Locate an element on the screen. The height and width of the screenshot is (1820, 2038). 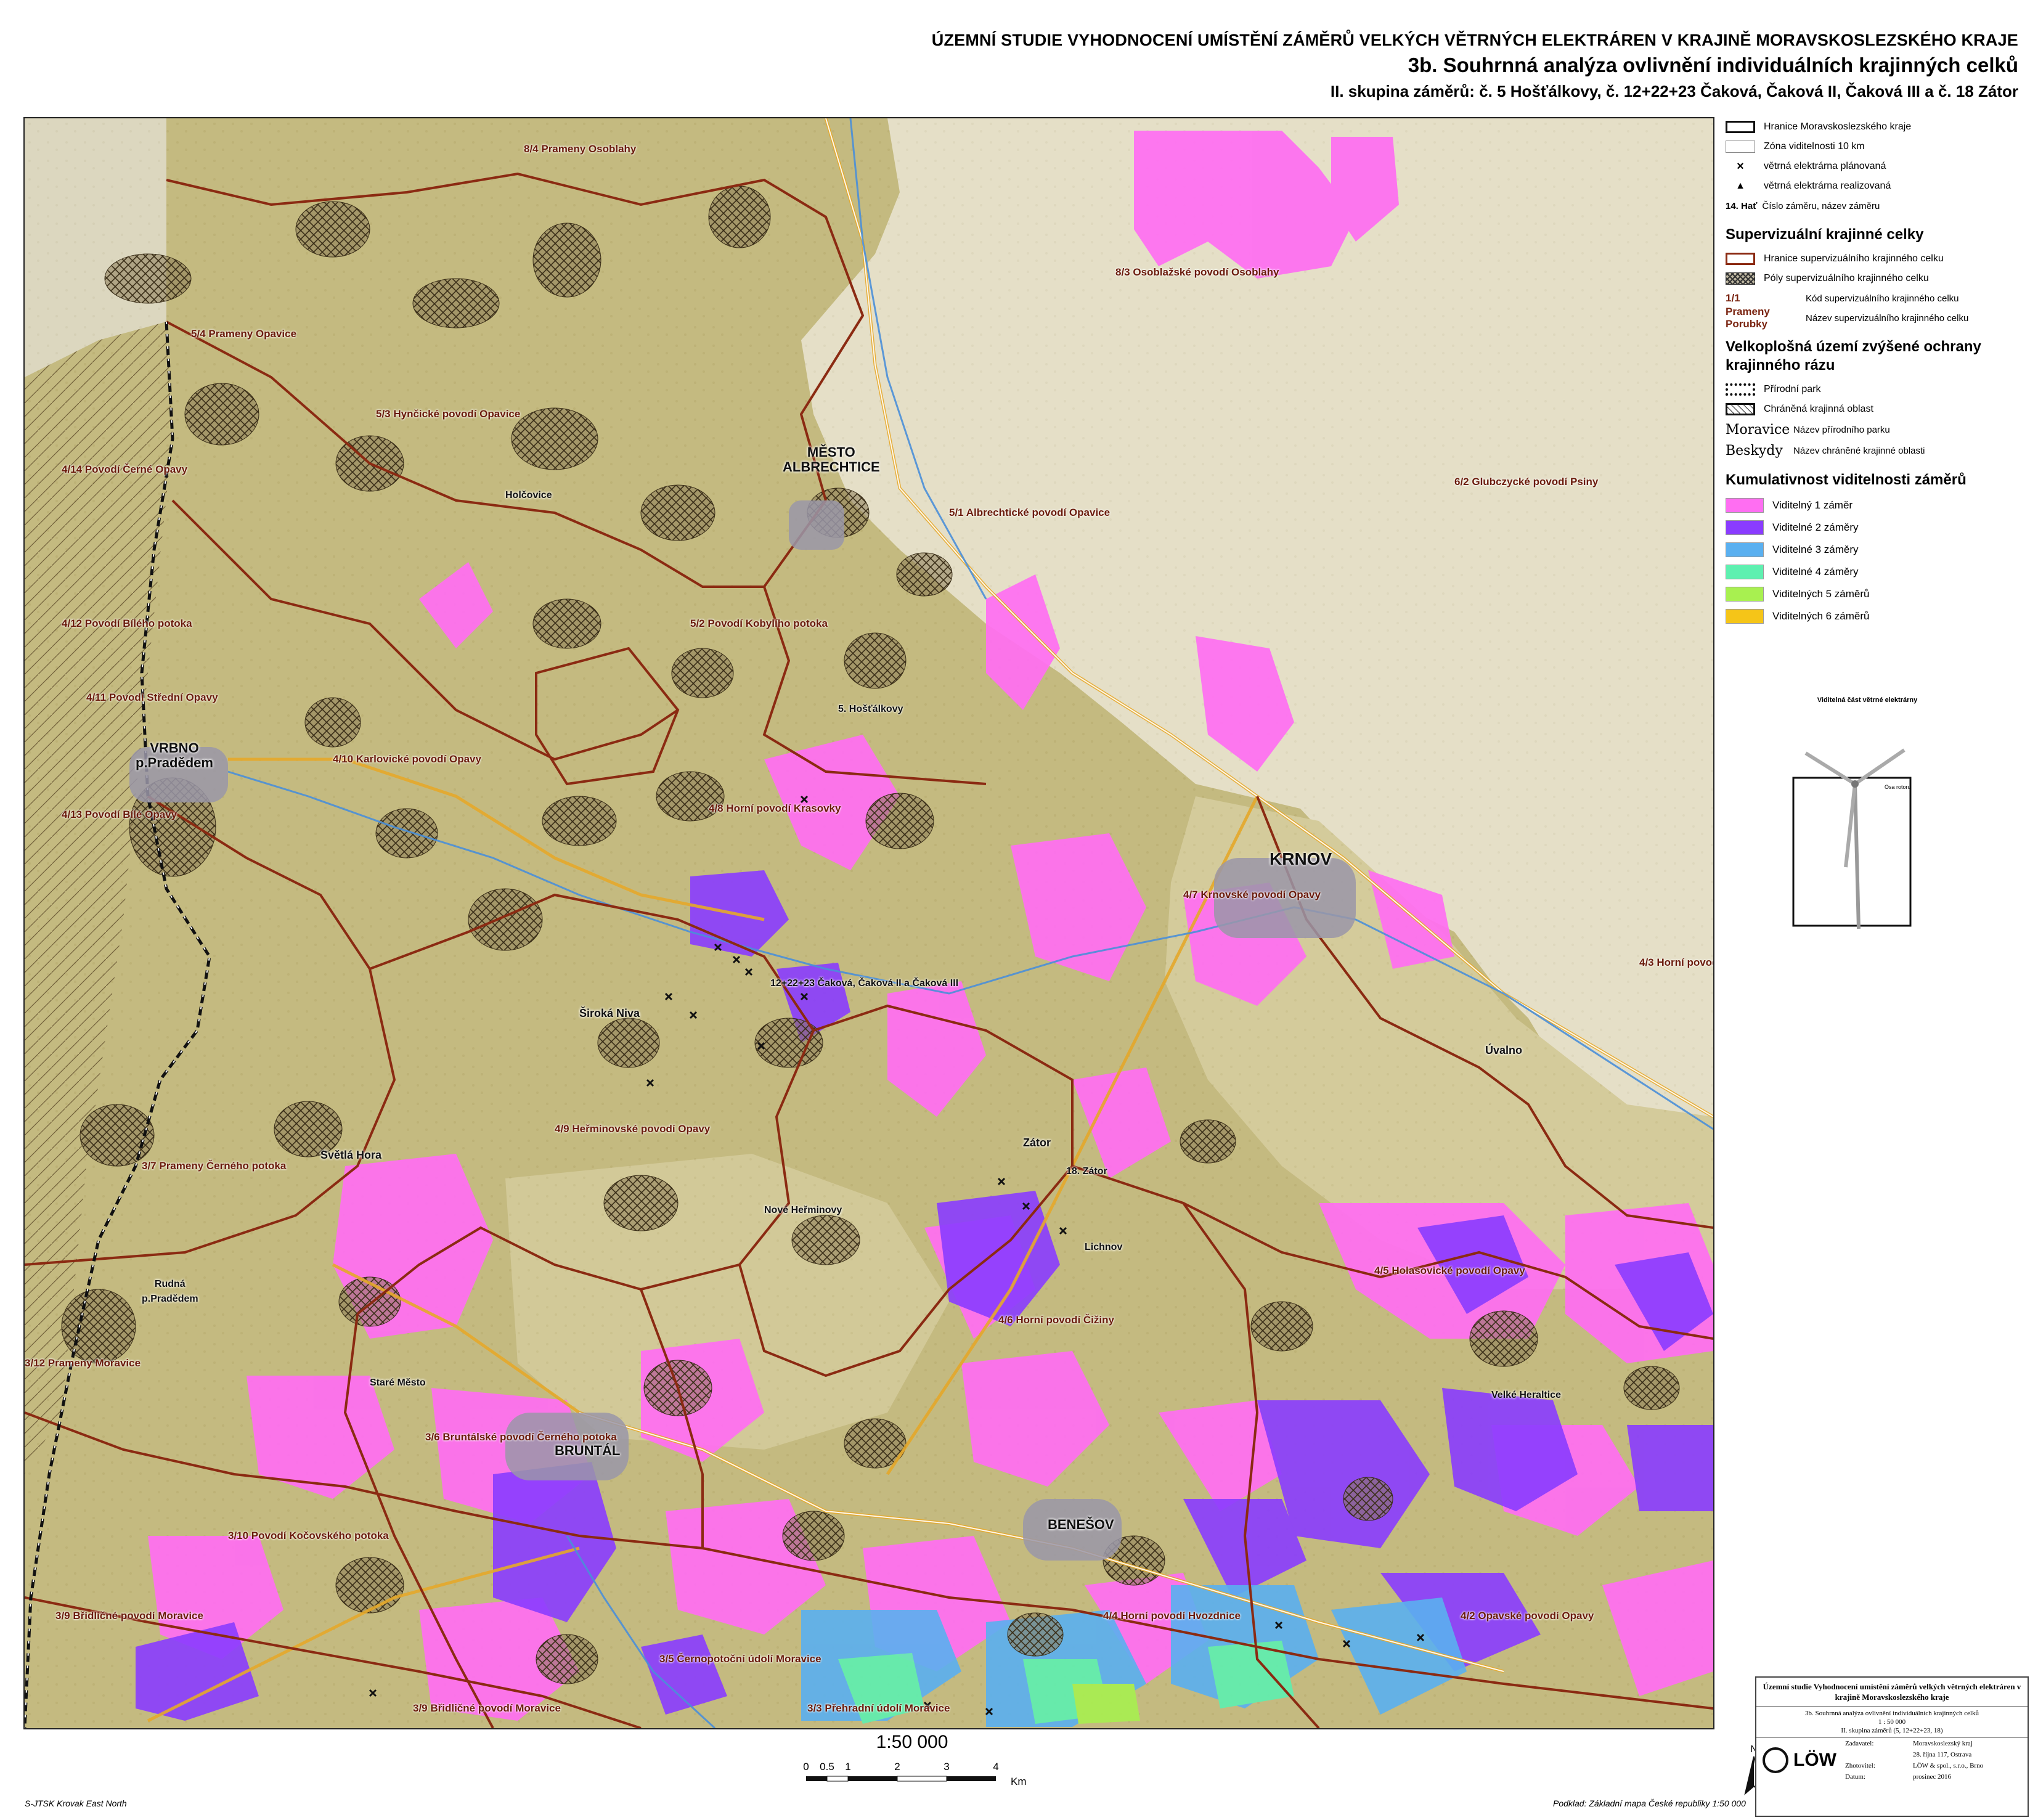
legend-label: Název přírodního parku is located at coordinates (1841, 429).